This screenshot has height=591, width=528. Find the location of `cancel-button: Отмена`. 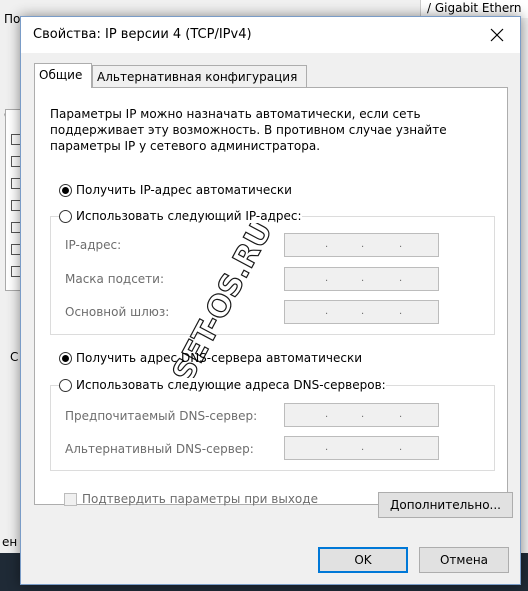

cancel-button: Отмена is located at coordinates (464, 560).